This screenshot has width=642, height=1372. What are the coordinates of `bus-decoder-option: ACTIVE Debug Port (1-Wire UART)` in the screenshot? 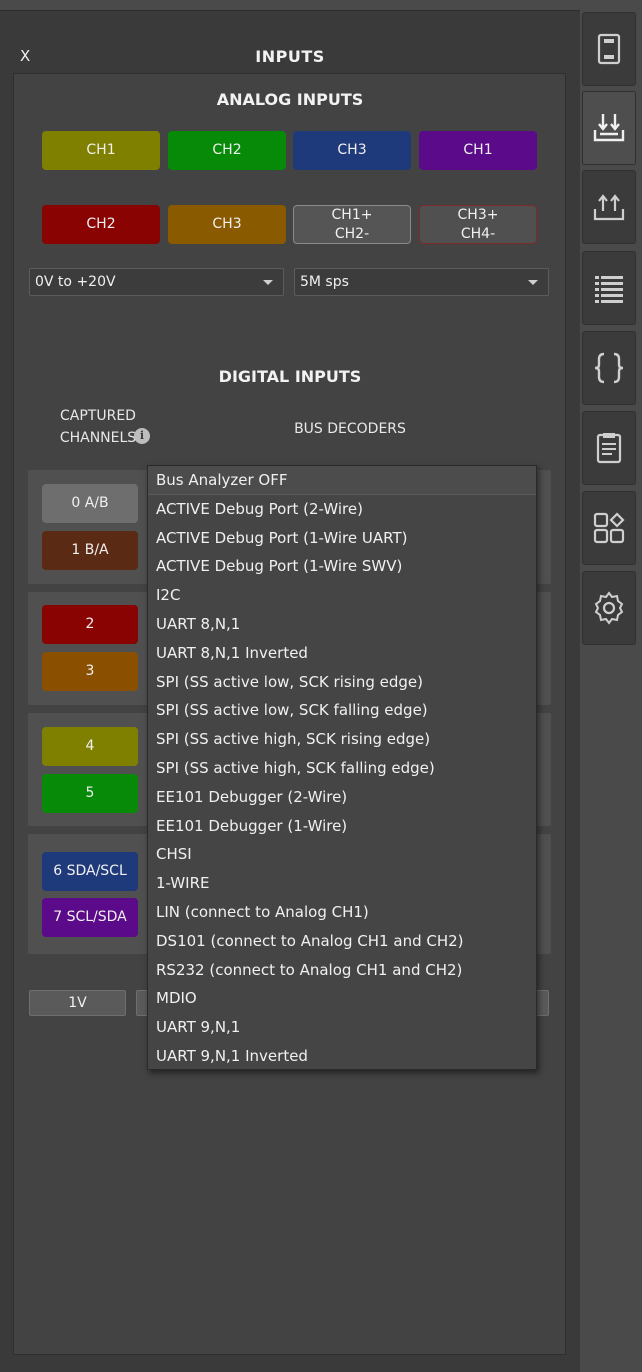 It's located at (342, 538).